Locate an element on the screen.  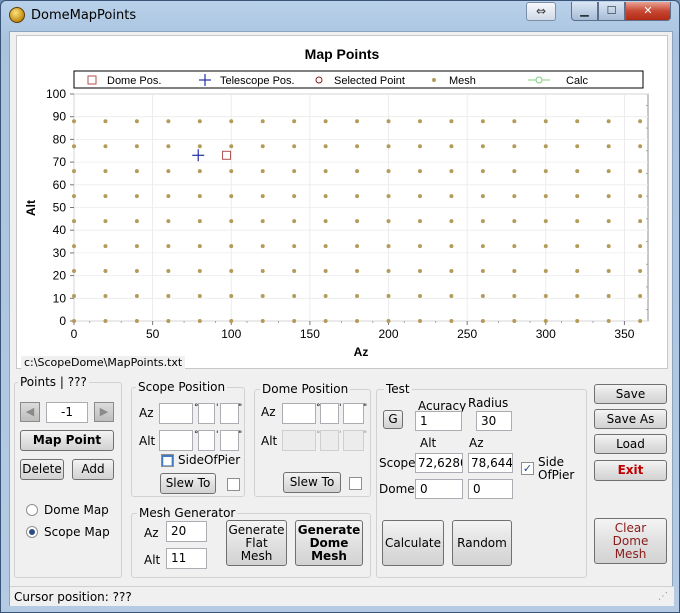
legend-label: Dome Pos. is located at coordinates (134, 81).